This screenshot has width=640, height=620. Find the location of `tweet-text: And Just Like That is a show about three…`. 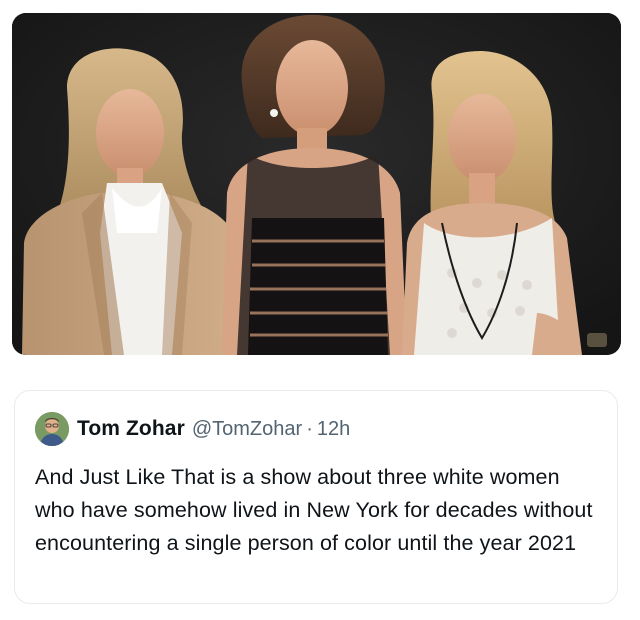

tweet-text: And Just Like That is a show about three… is located at coordinates (314, 510).